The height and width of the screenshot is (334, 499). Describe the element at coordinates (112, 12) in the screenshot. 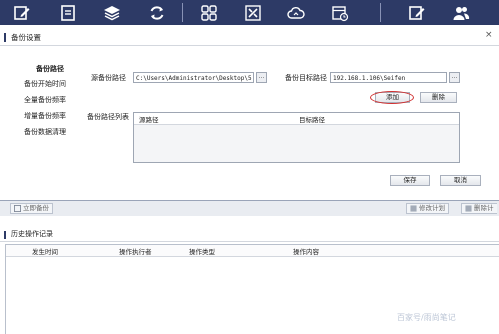

I see `layers-icon` at that location.